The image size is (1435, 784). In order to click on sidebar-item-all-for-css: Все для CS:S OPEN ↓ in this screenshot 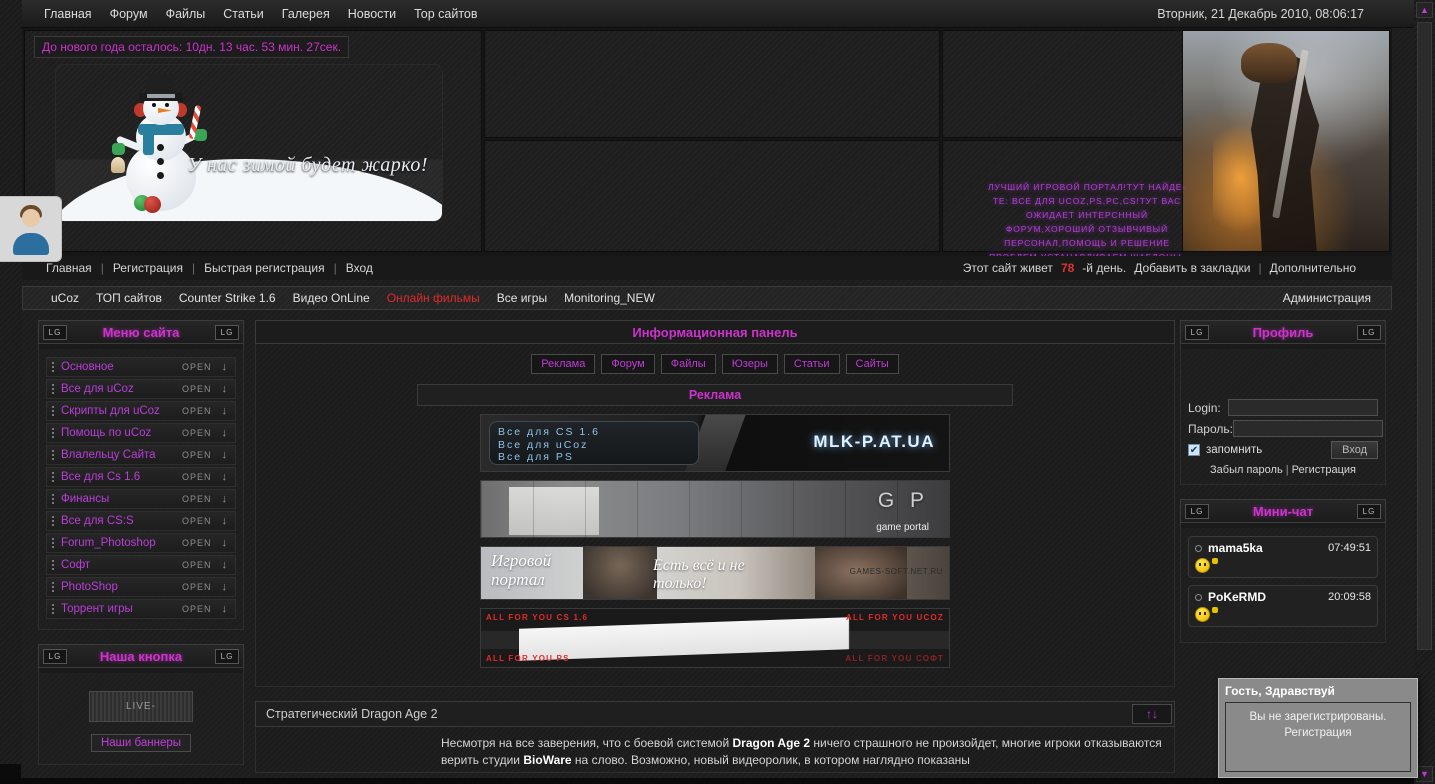, I will do `click(141, 521)`.